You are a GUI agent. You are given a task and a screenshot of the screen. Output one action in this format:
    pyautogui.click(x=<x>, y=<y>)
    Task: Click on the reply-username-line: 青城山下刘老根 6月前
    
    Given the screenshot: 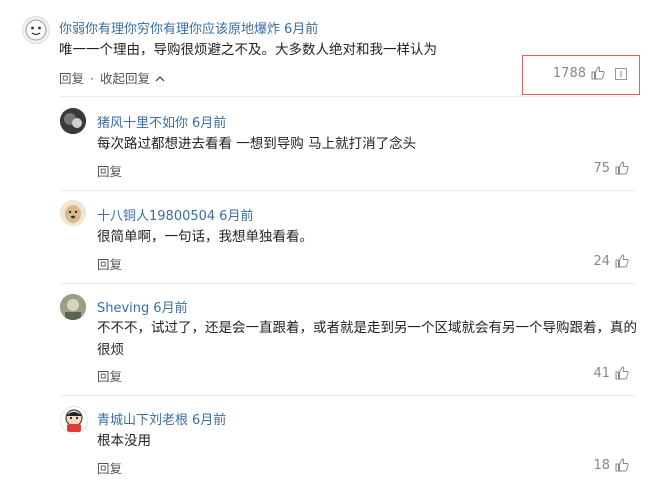 What is the action you would take?
    pyautogui.click(x=161, y=418)
    